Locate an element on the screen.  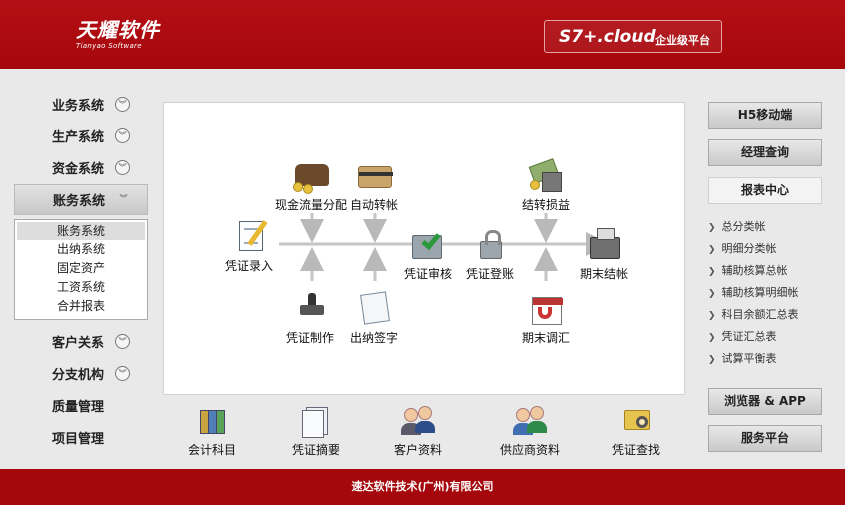
nav-item-accounting: 账务系统 ︾ is located at coordinates (81, 199).